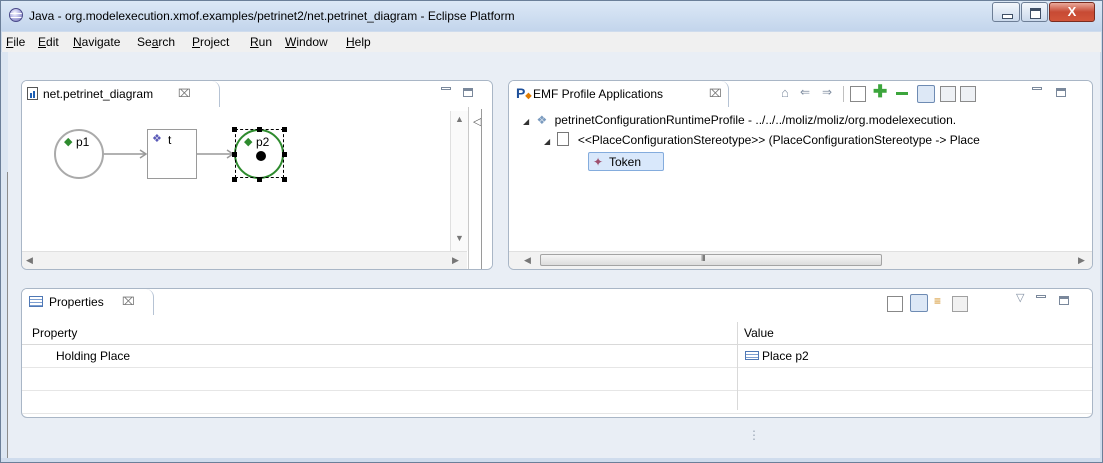 Image resolution: width=1103 pixels, height=463 pixels. I want to click on save-icon, so click(948, 94).